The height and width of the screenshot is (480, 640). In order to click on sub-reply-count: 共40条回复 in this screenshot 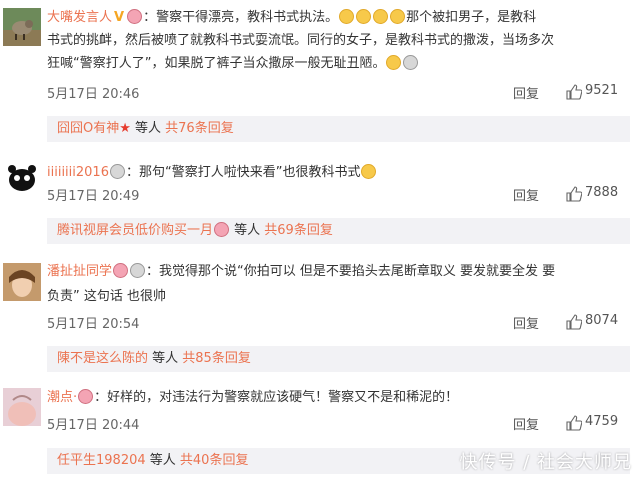, I will do `click(214, 460)`.